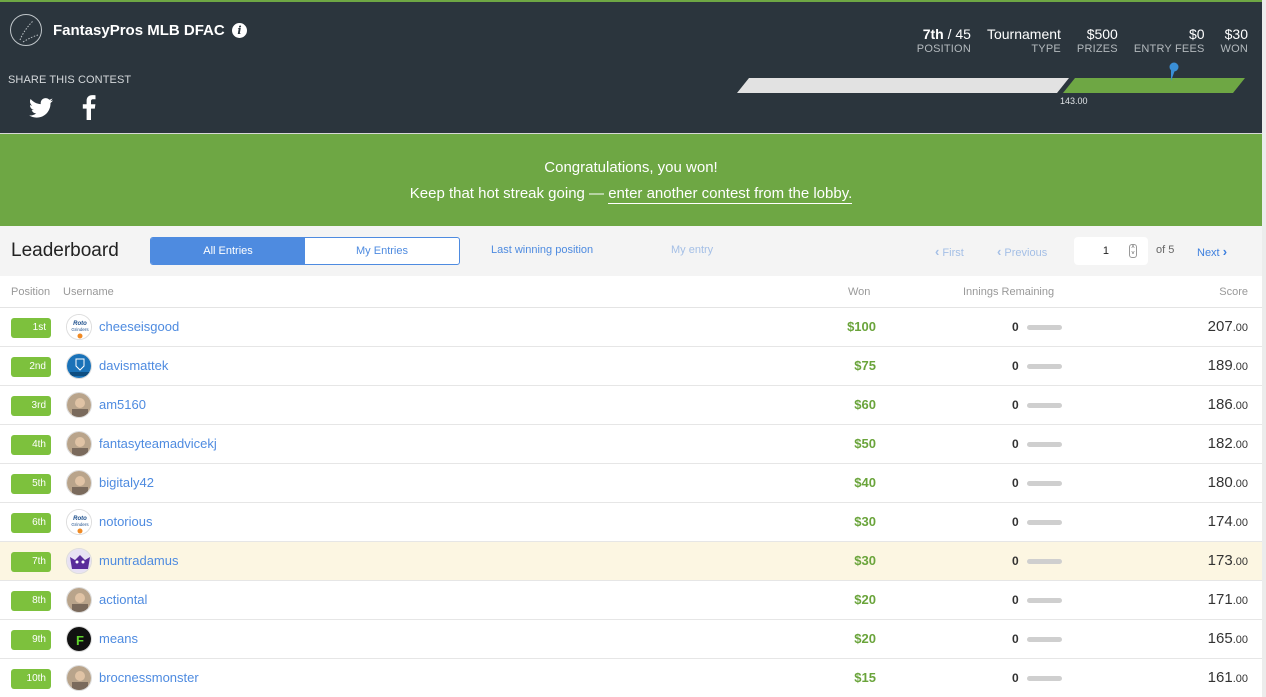 Image resolution: width=1266 pixels, height=697 pixels. What do you see at coordinates (631, 444) in the screenshot?
I see `table-row: 4th fantasyteamadvicekj $50 0 182.00` at bounding box center [631, 444].